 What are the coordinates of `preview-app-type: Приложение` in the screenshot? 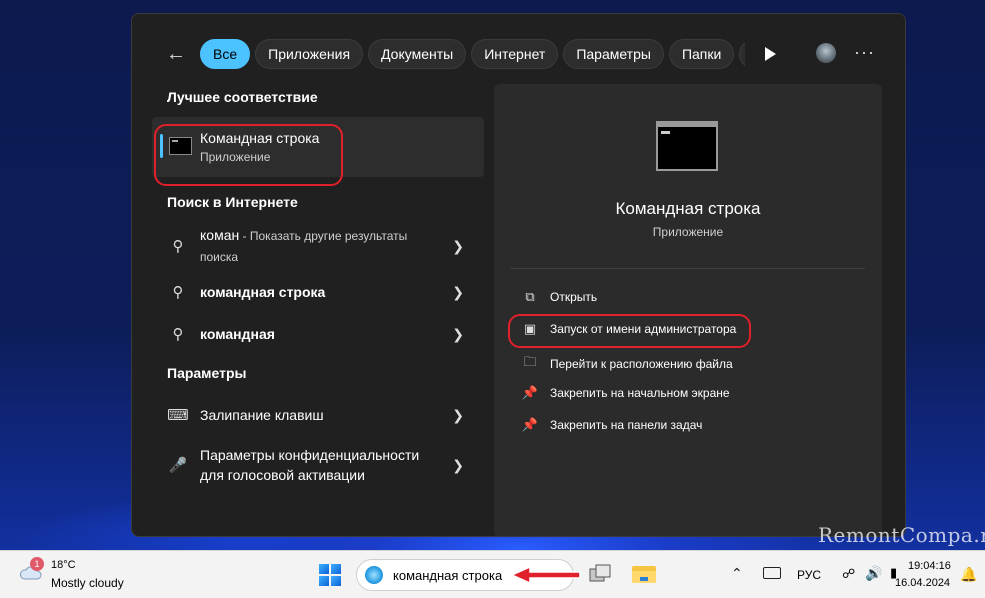 It's located at (688, 232).